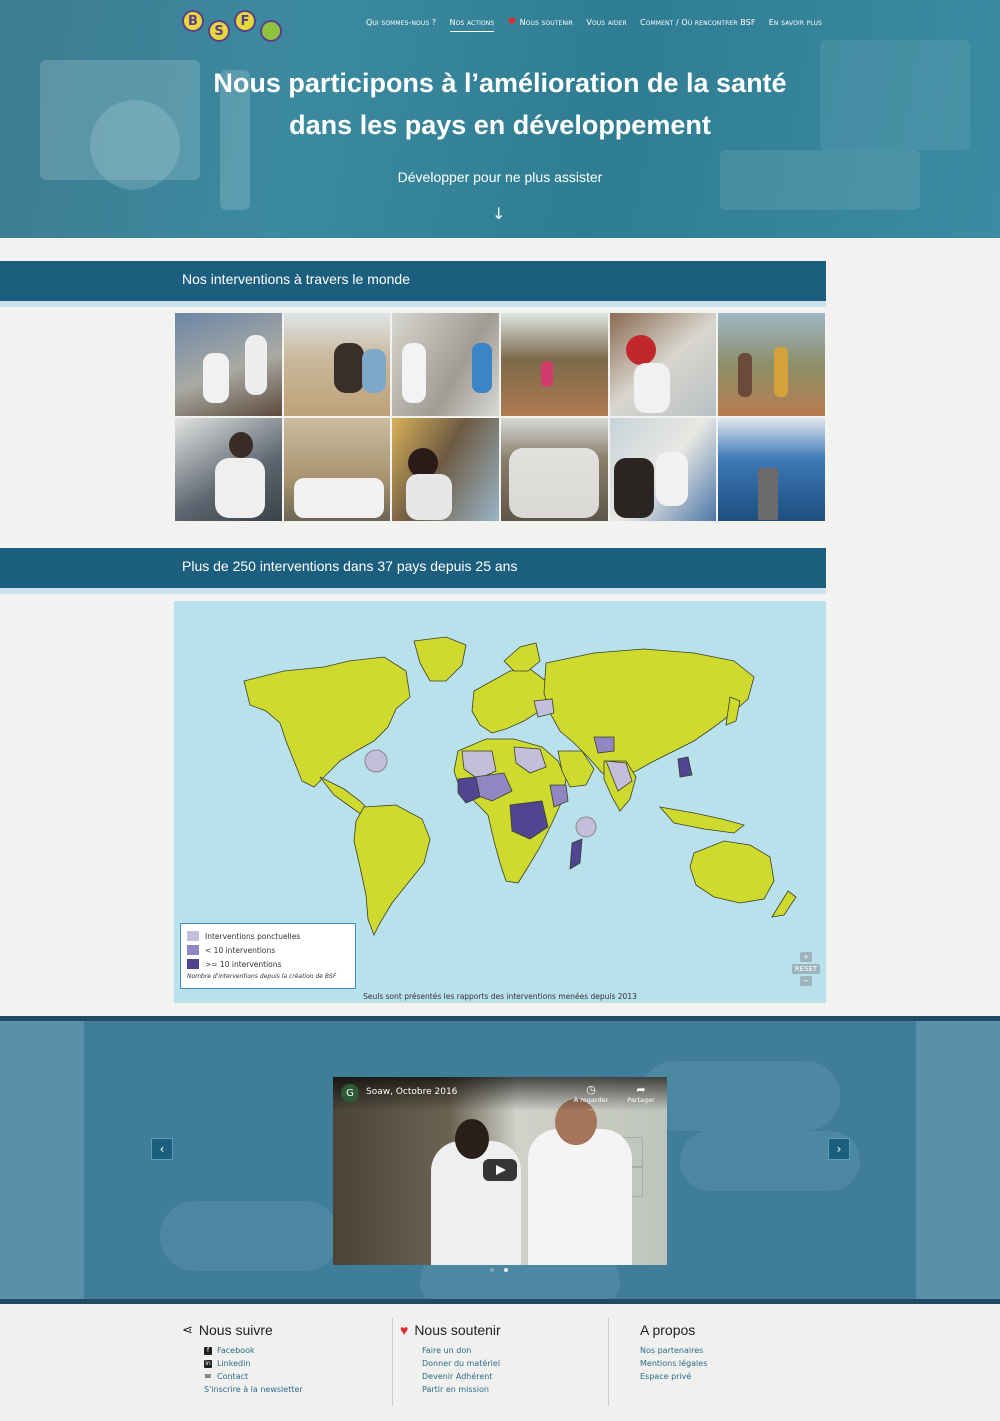 This screenshot has height=1421, width=1000. What do you see at coordinates (500, 417) in the screenshot?
I see `photo-gallery` at bounding box center [500, 417].